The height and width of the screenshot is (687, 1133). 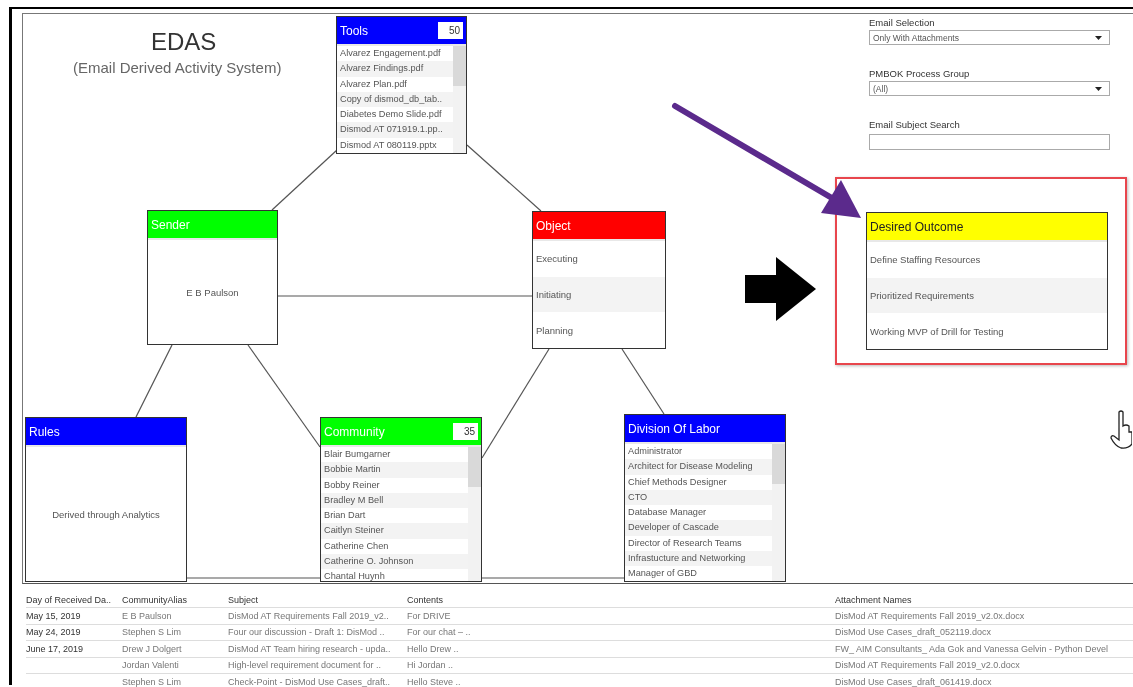 What do you see at coordinates (395, 69) in the screenshot?
I see `list-item: Alvarez Findings.pdf` at bounding box center [395, 69].